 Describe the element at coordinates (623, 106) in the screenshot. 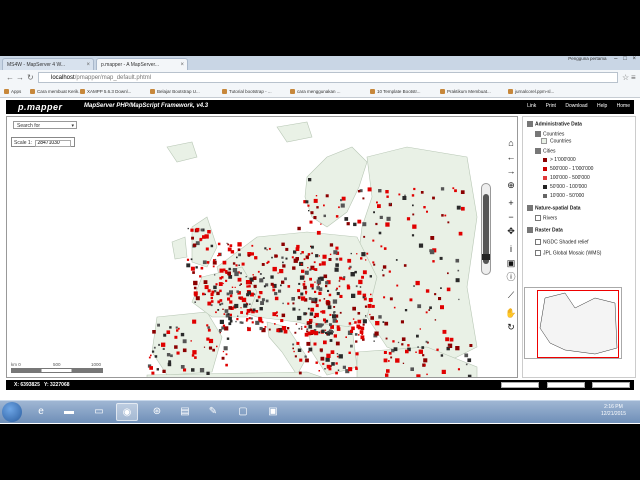

I see `link-home: Home` at that location.